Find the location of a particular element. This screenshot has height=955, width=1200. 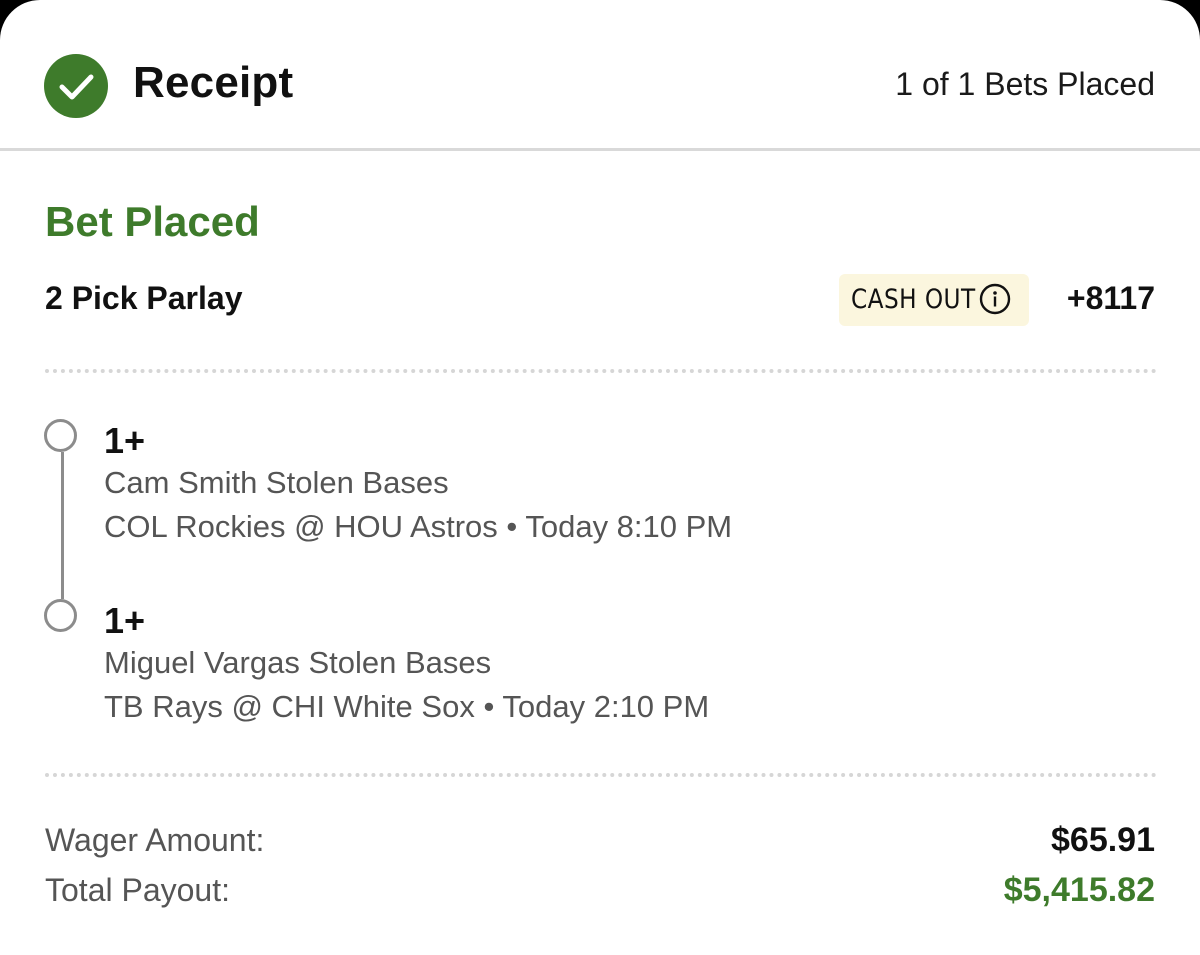

check-circle-icon is located at coordinates (76, 86).